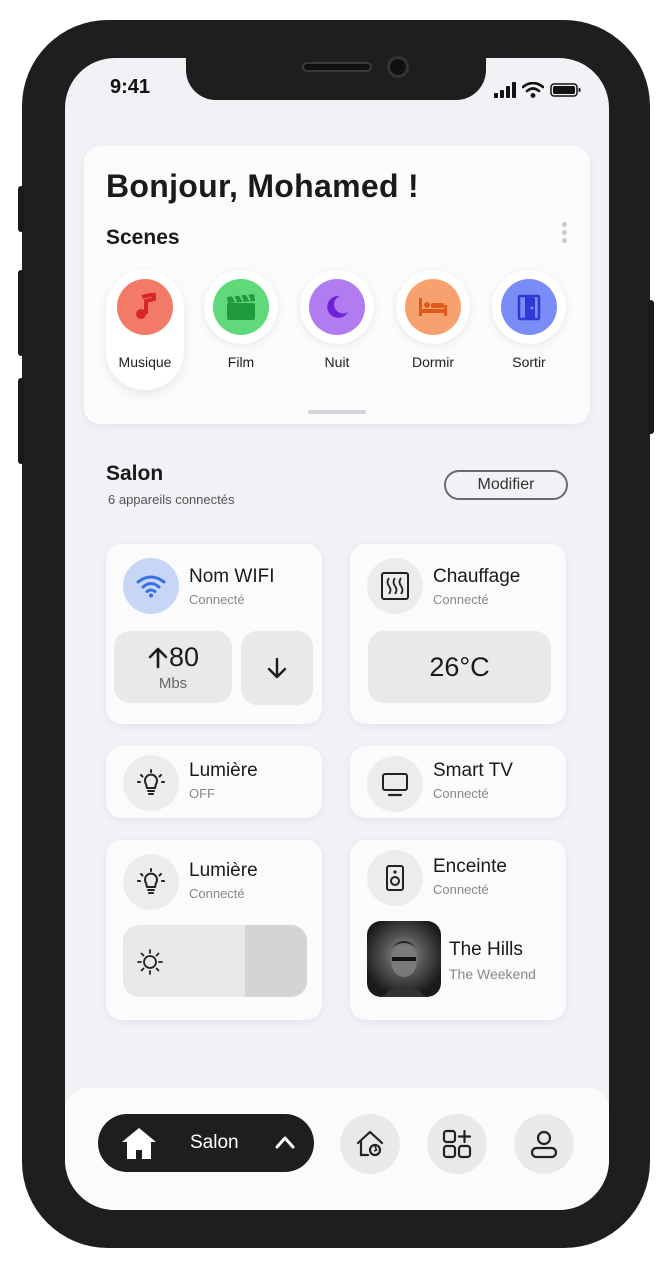 Image resolution: width=672 pixels, height=1264 pixels. What do you see at coordinates (223, 870) in the screenshot?
I see `light2-name: Lumière` at bounding box center [223, 870].